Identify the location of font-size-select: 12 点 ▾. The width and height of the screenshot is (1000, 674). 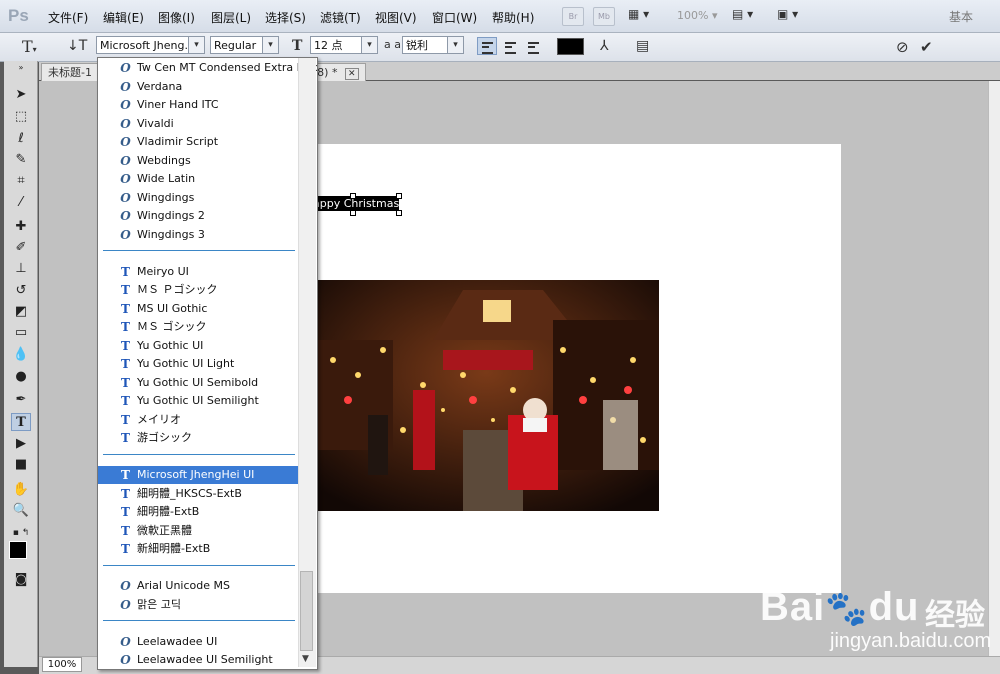
(344, 45).